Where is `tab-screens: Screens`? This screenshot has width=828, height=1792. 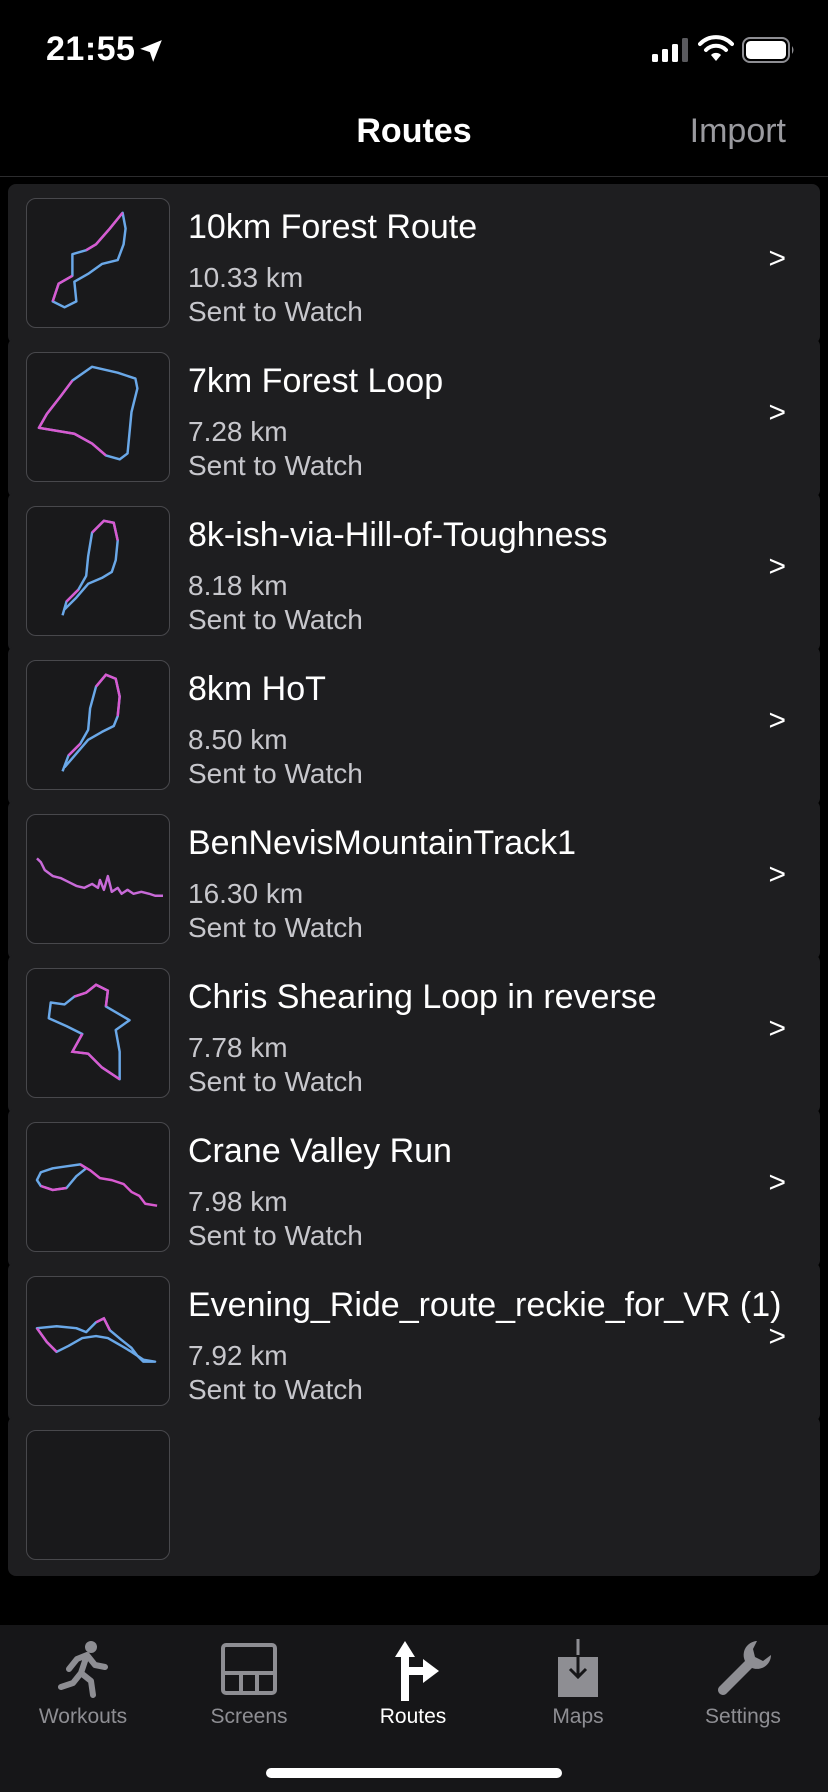
tab-screens: Screens is located at coordinates (249, 1692).